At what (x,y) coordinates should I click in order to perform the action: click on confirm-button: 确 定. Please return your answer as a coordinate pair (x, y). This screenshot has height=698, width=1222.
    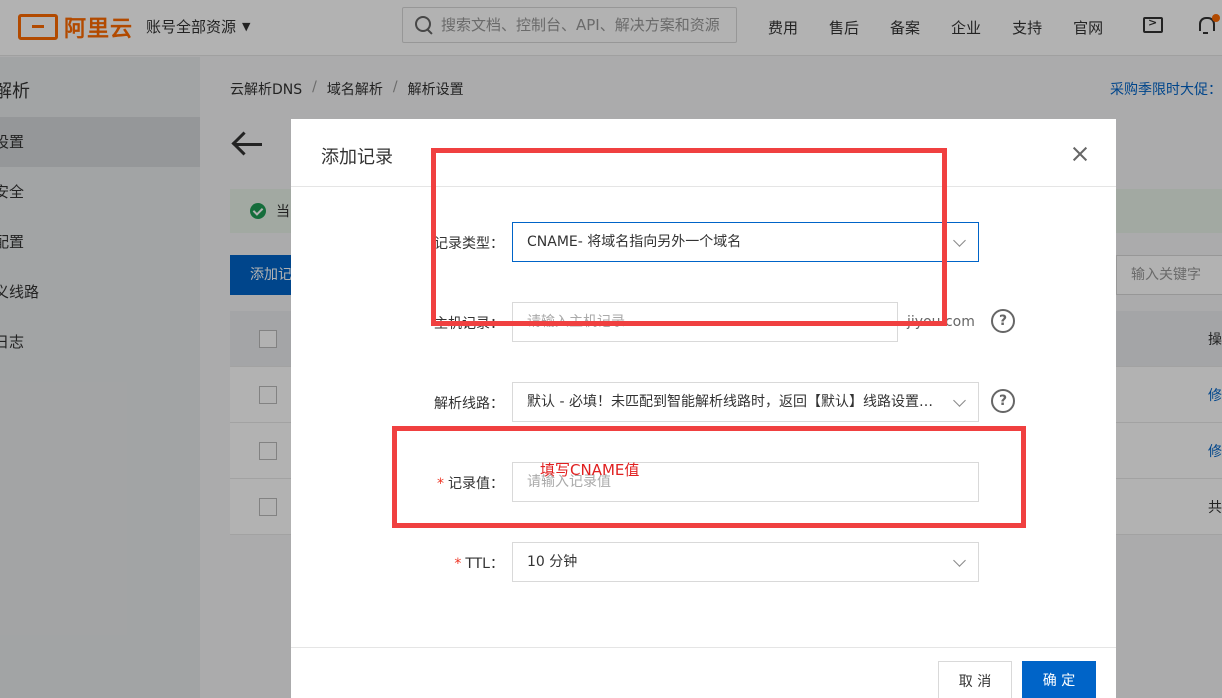
    Looking at the image, I should click on (1059, 679).